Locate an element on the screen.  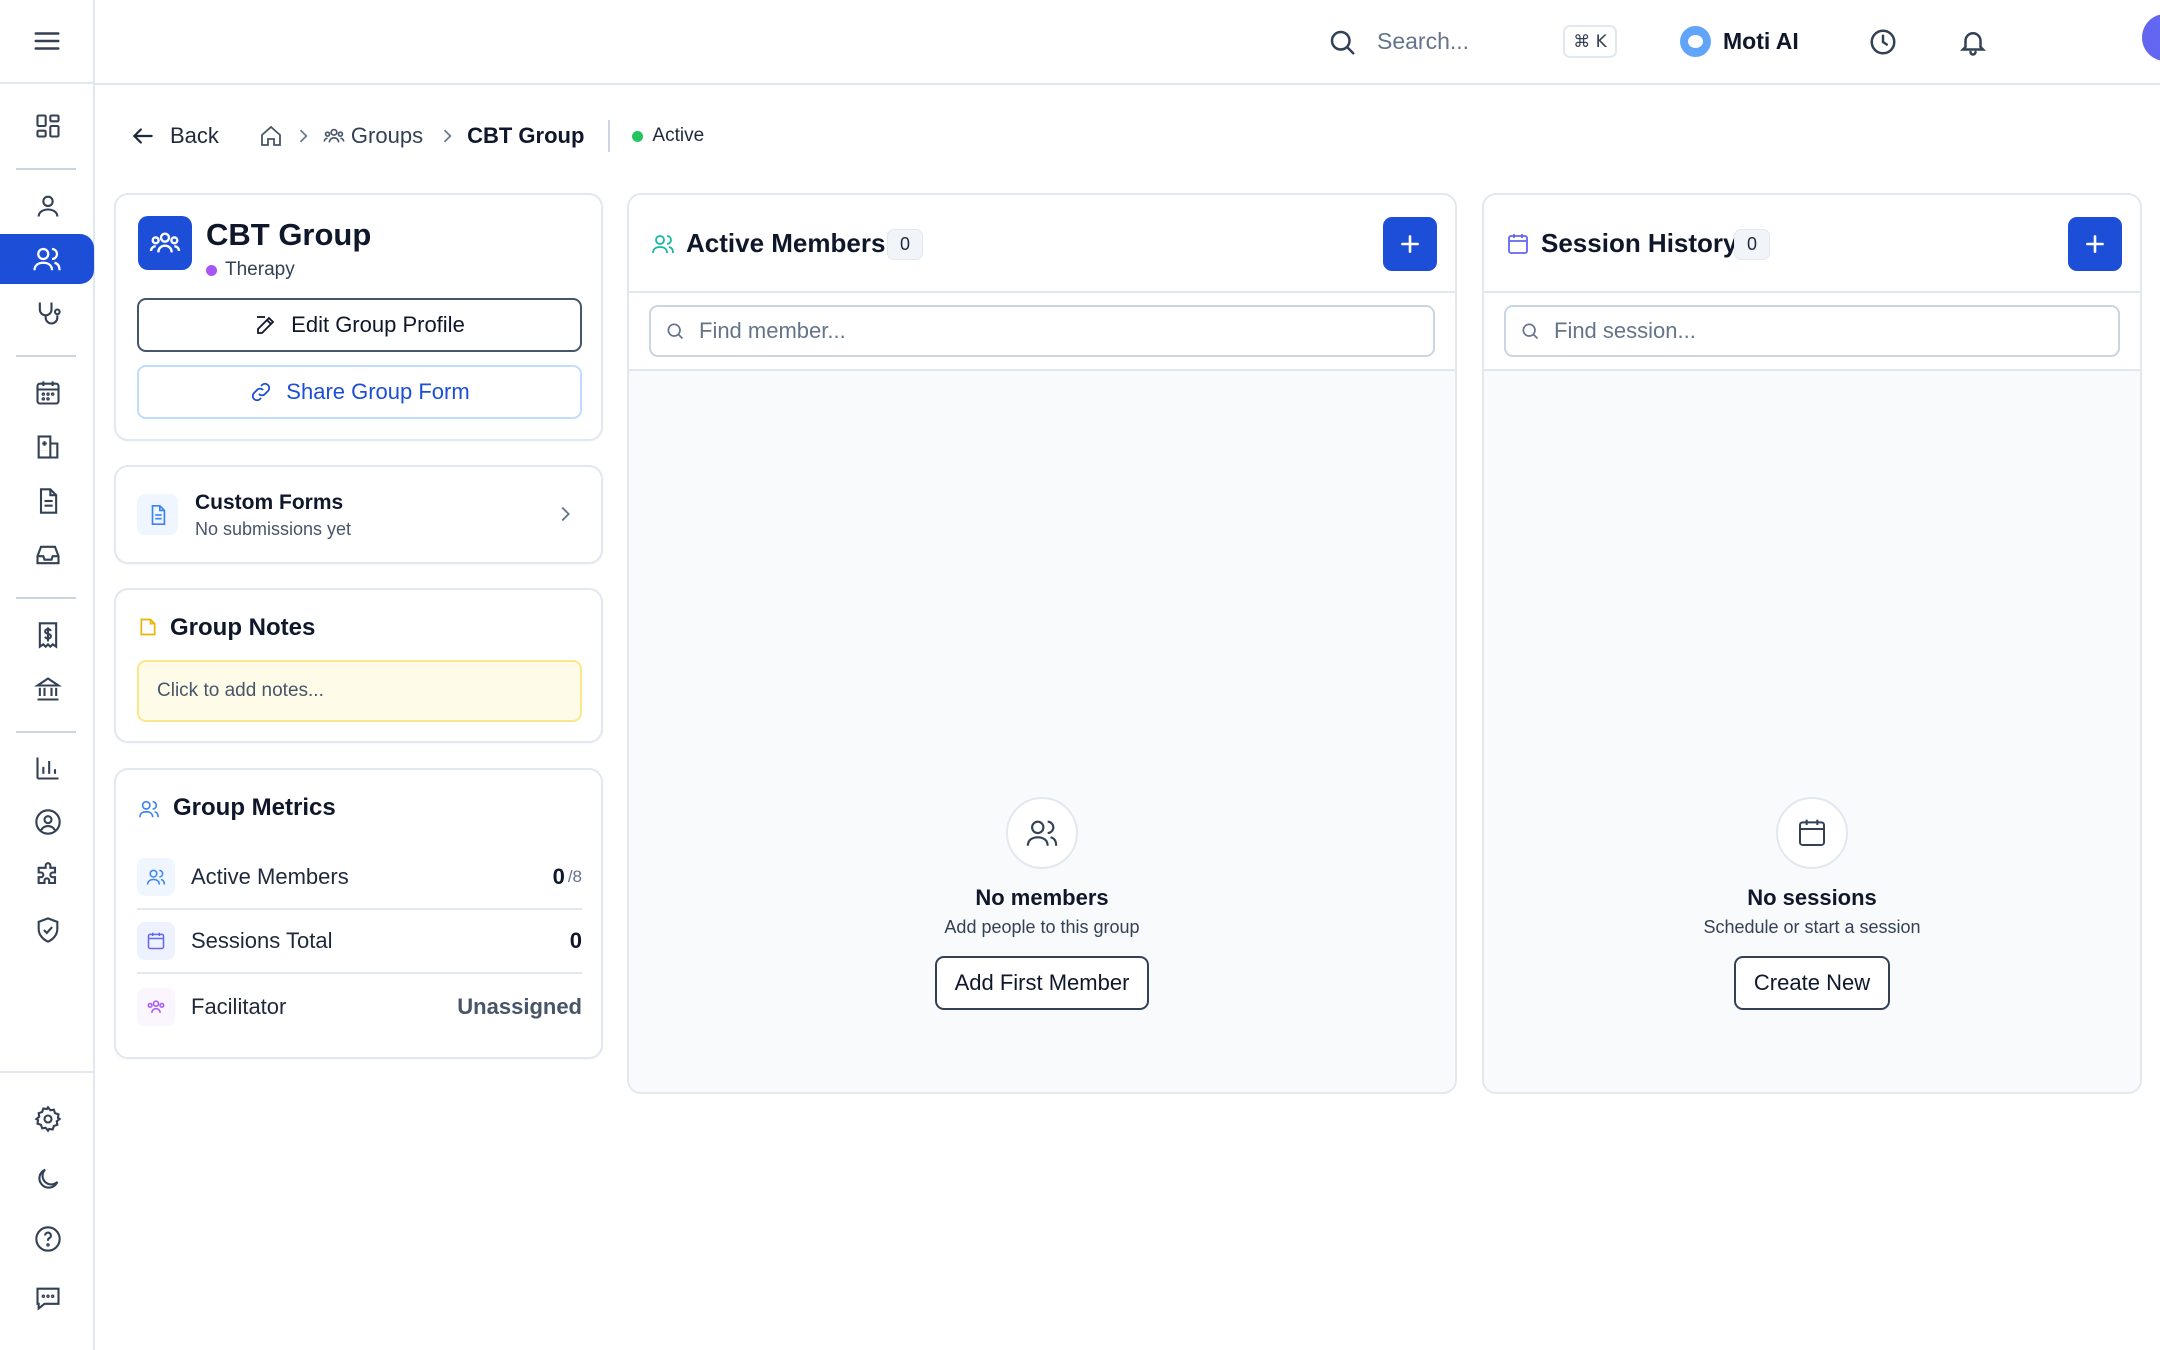
panel-header: Session History 0 is located at coordinates (1812, 244).